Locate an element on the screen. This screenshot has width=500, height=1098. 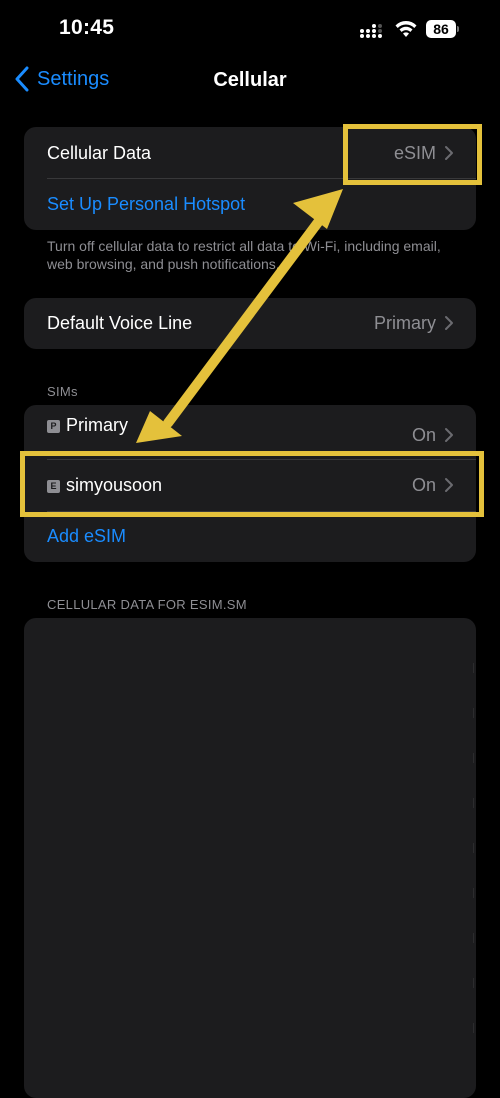
page-title: Cellular is located at coordinates (250, 80).